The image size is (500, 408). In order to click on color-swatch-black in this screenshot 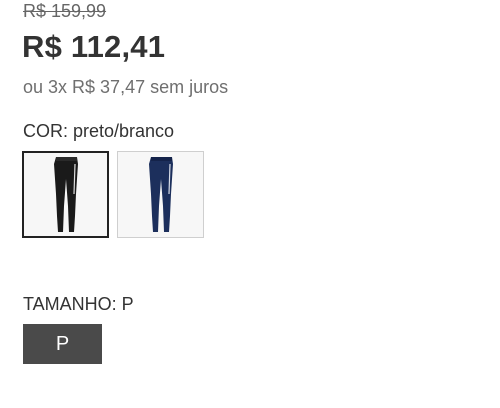, I will do `click(65, 194)`.